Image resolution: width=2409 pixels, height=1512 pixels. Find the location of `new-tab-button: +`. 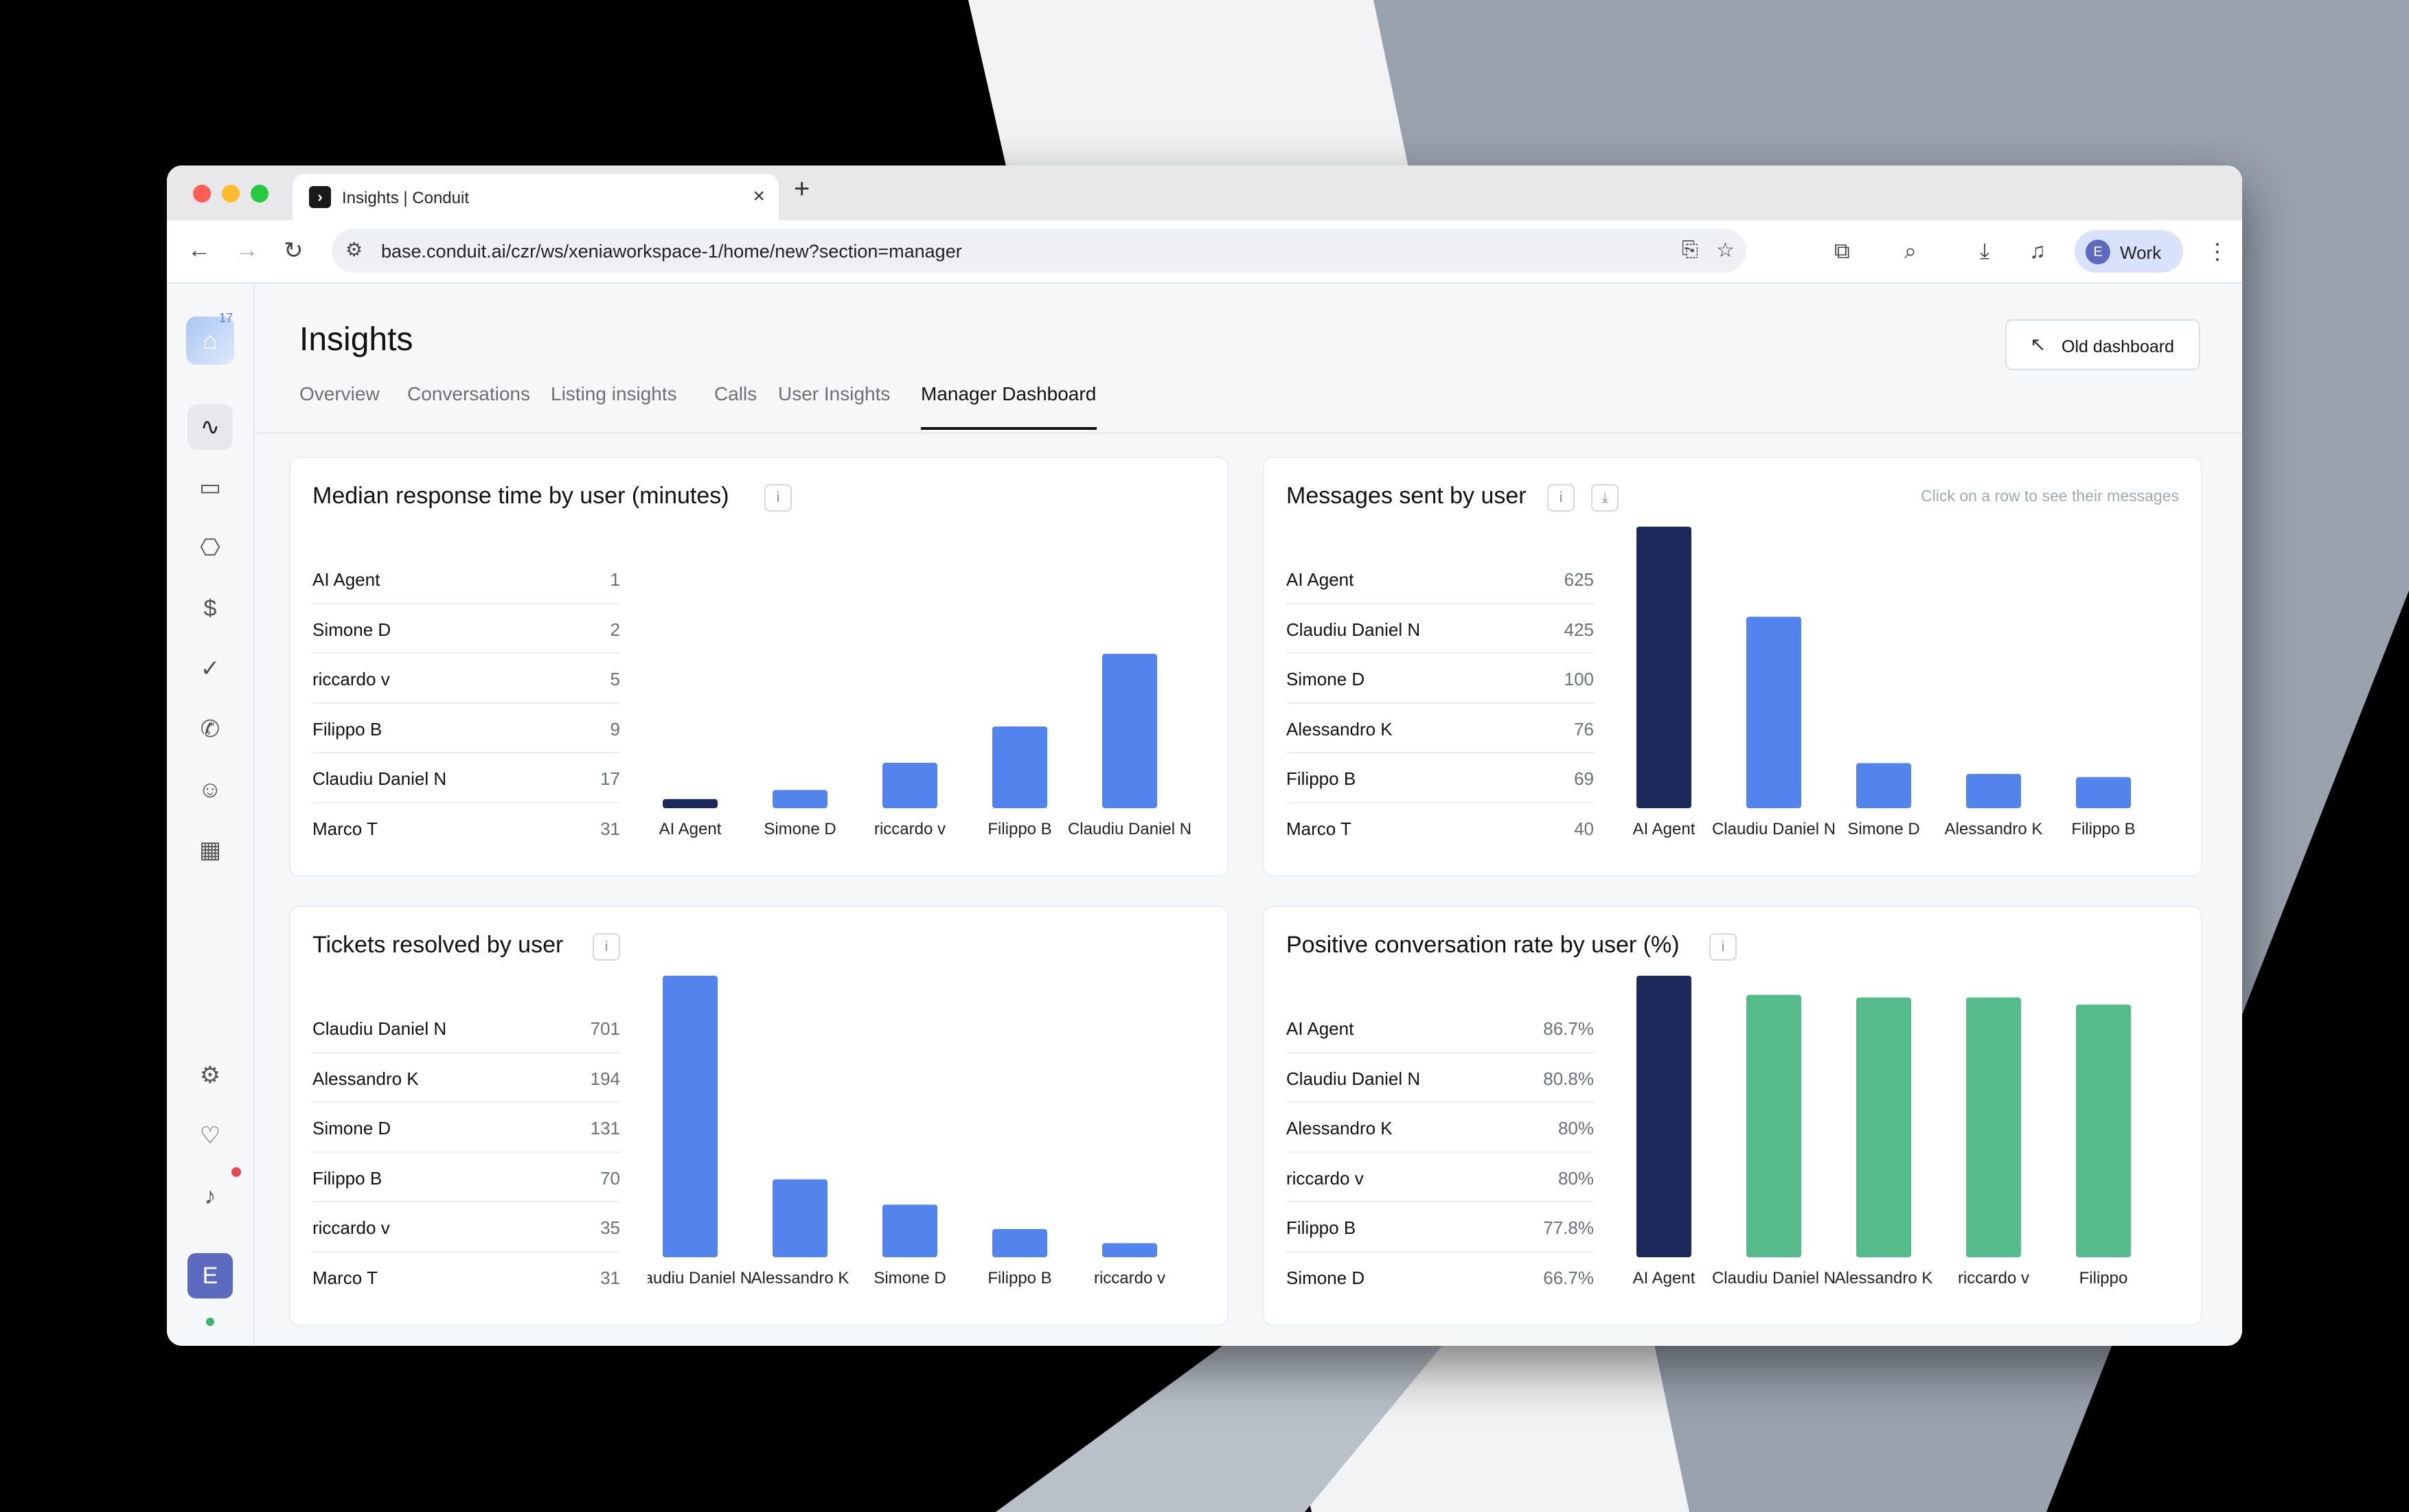

new-tab-button: + is located at coordinates (802, 189).